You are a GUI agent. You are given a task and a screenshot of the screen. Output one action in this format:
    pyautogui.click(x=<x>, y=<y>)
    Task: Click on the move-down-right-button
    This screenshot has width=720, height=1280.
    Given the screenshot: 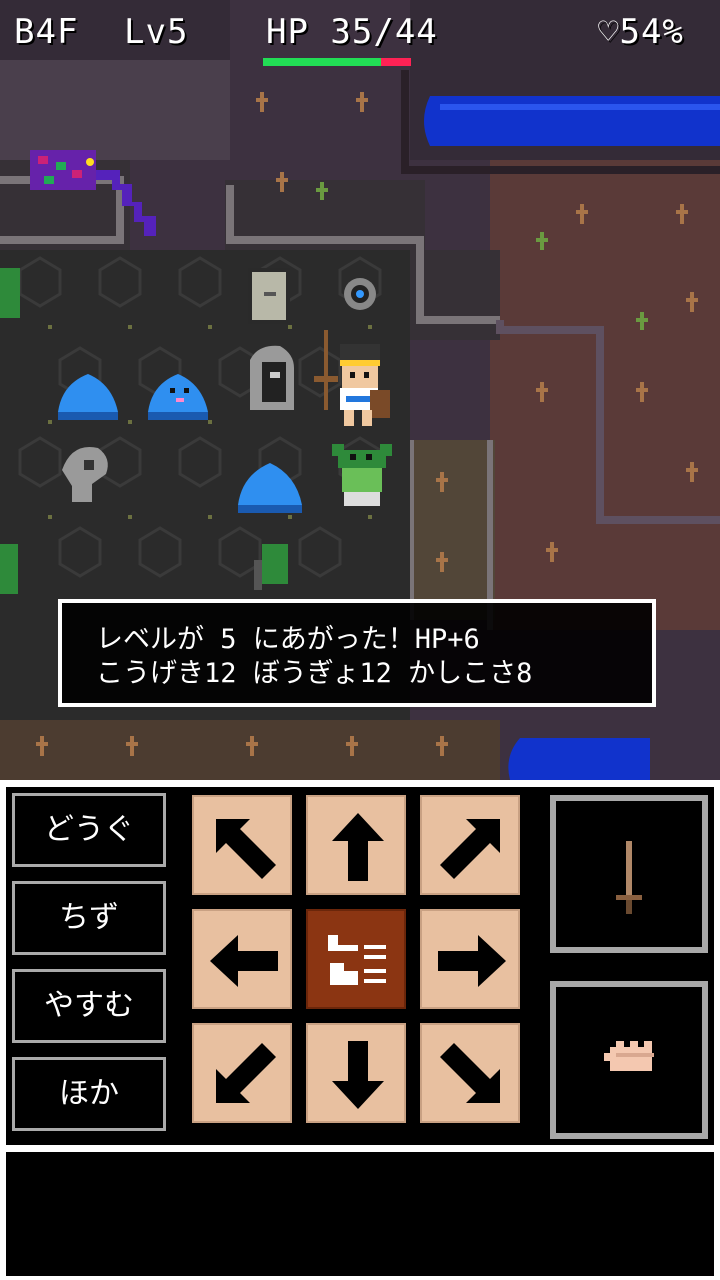 What is the action you would take?
    pyautogui.click(x=470, y=1073)
    